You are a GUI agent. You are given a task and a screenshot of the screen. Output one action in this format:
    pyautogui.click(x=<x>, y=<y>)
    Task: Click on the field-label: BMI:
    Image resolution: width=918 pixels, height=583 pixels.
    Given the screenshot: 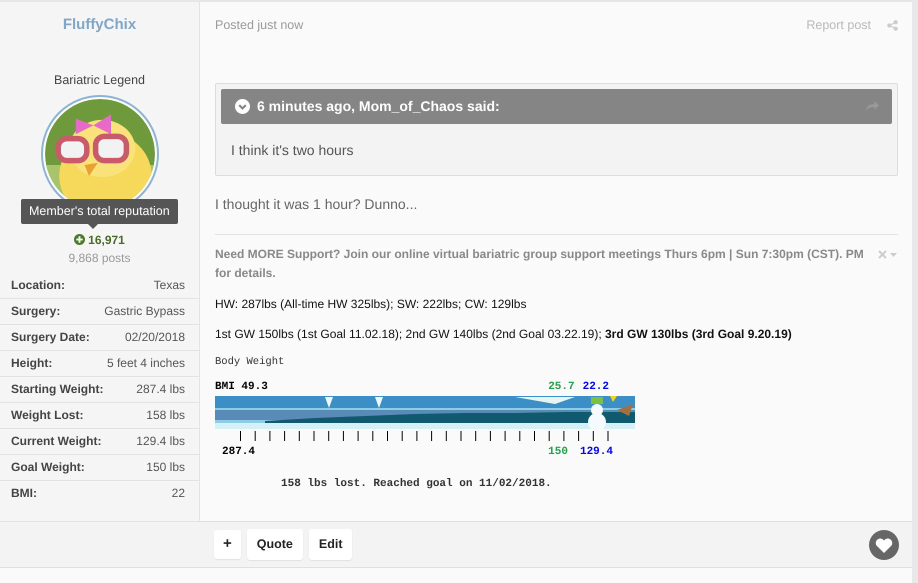 What is the action you would take?
    pyautogui.click(x=24, y=493)
    